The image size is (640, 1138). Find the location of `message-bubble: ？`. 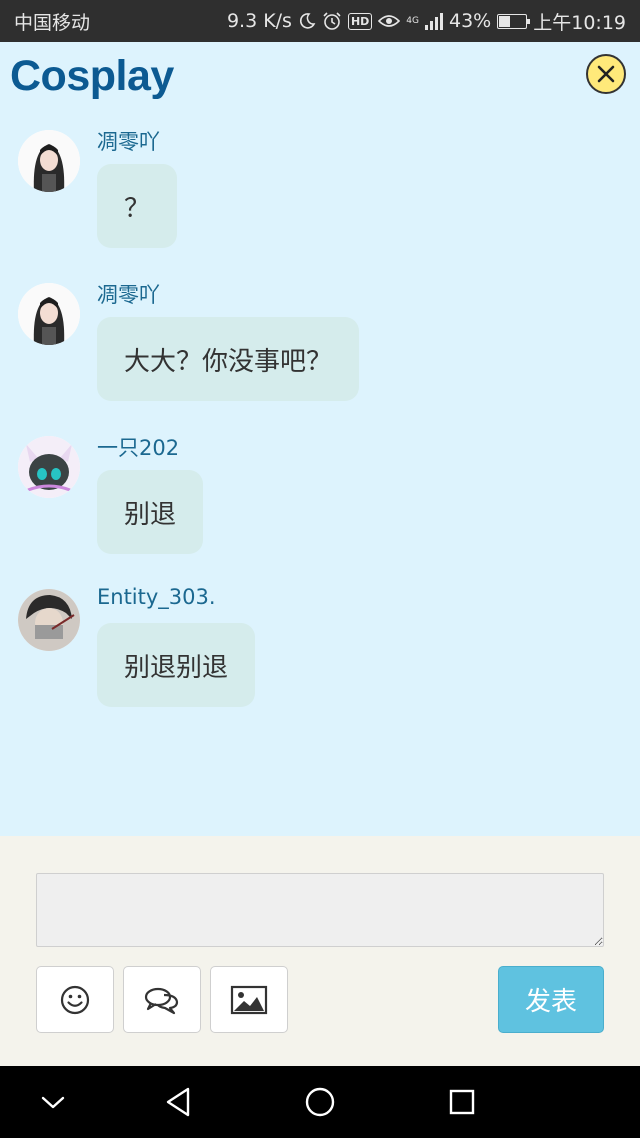

message-bubble: ？ is located at coordinates (137, 206).